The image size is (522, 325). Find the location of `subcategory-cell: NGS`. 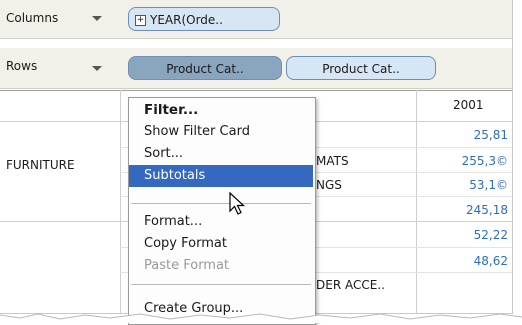

subcategory-cell: NGS is located at coordinates (329, 185).